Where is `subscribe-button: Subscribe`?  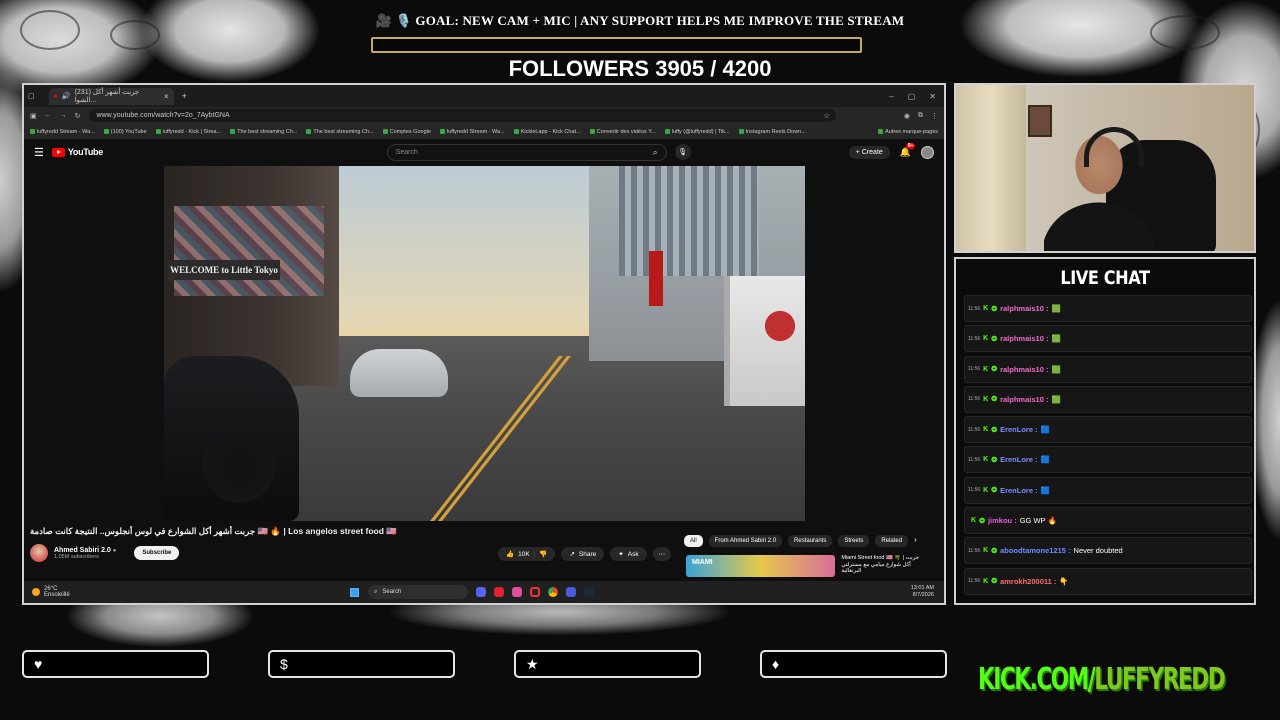 subscribe-button: Subscribe is located at coordinates (157, 553).